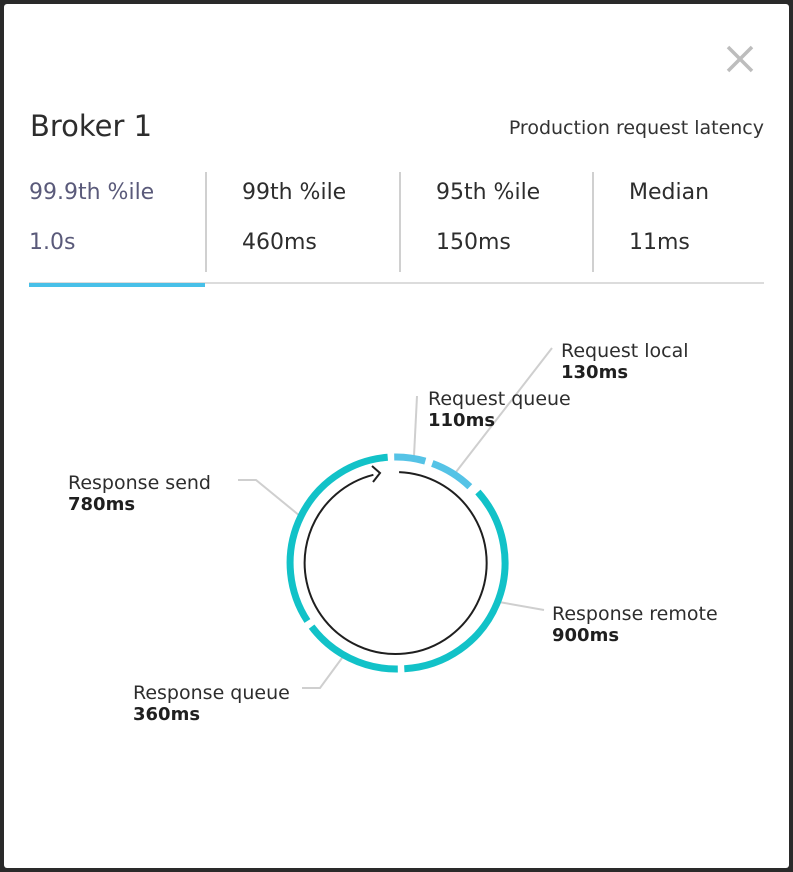 Image resolution: width=793 pixels, height=872 pixels. What do you see at coordinates (456, 581) in the screenshot?
I see `ring-segment-response-remote` at bounding box center [456, 581].